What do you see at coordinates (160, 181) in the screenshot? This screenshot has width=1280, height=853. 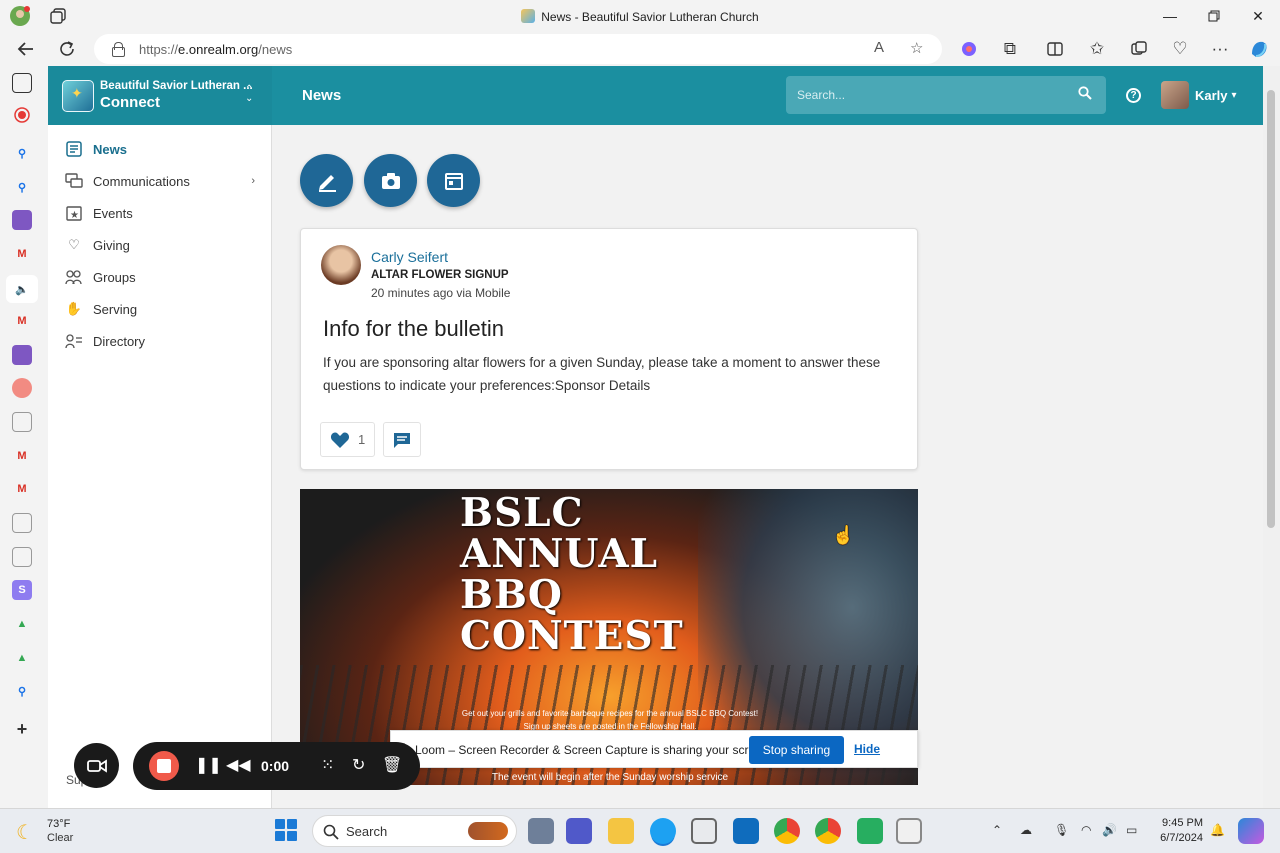 I see `nav-item-communications: Communications ›` at bounding box center [160, 181].